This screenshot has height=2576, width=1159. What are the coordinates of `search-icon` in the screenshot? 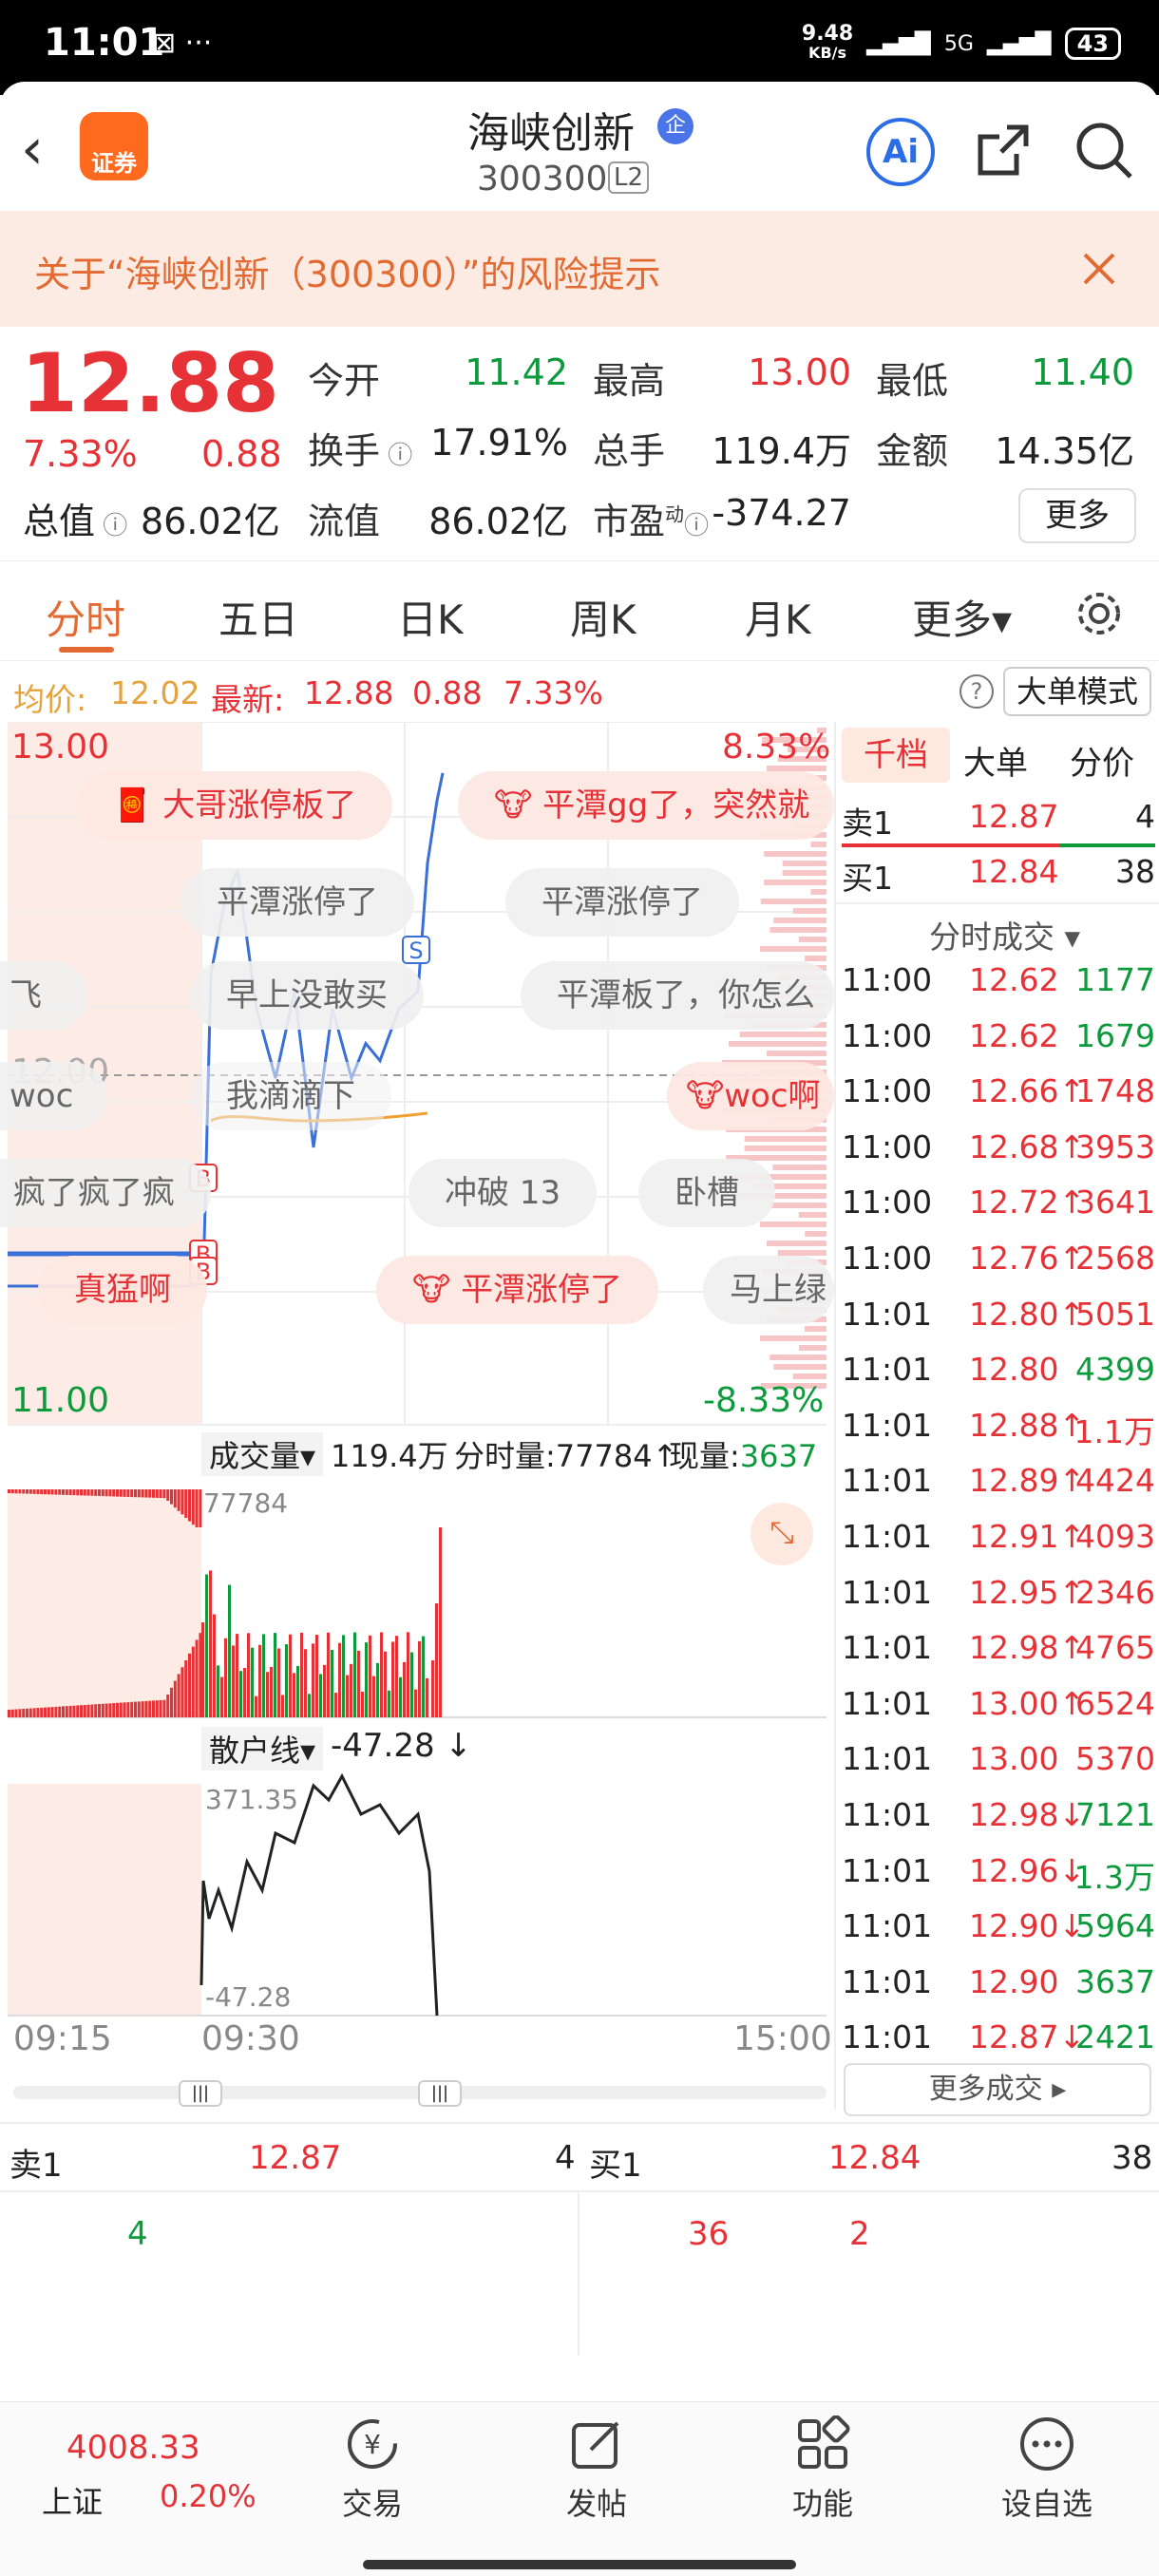 It's located at (1104, 150).